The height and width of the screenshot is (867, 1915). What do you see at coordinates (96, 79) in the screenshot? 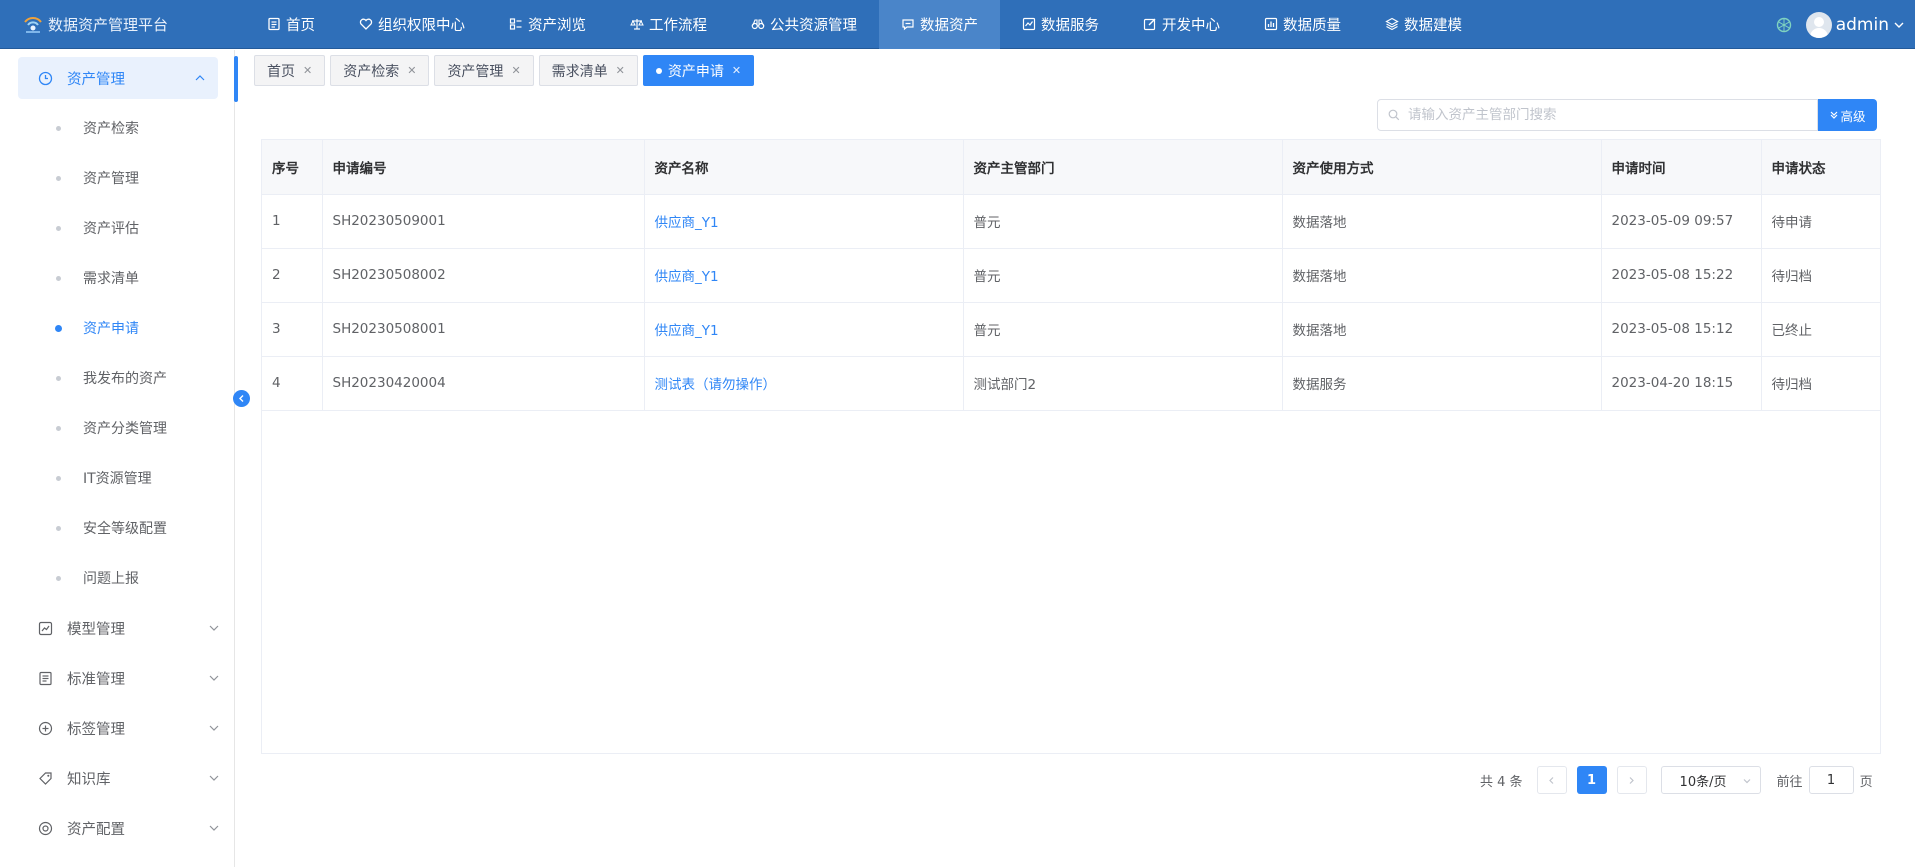
I see `sidebar-group-label: 资产管理` at bounding box center [96, 79].